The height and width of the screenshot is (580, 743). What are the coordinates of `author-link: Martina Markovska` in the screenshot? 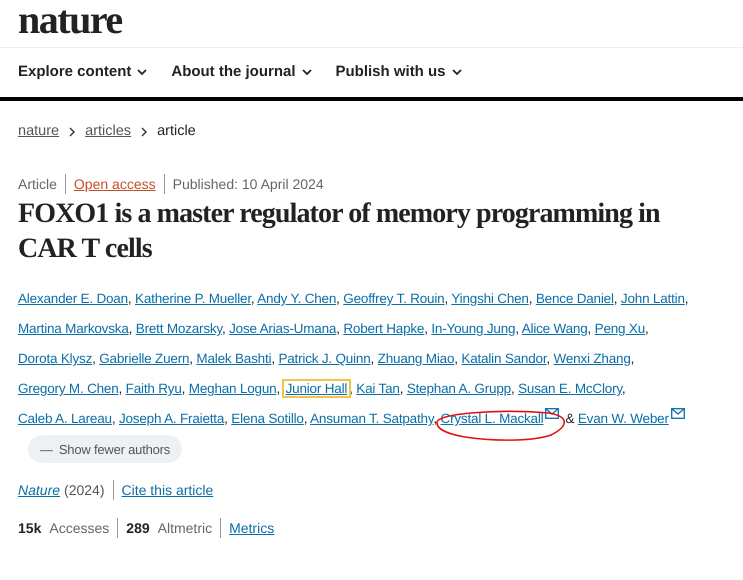 It's located at (73, 328).